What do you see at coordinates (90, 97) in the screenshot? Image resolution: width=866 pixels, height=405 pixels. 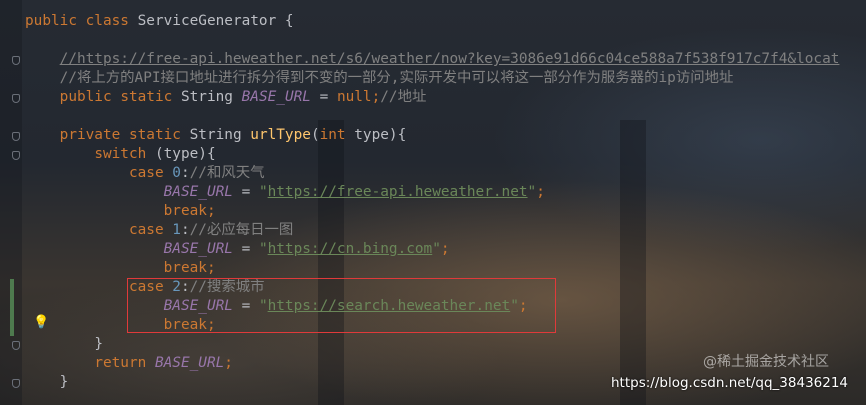 I see `code-token: public` at bounding box center [90, 97].